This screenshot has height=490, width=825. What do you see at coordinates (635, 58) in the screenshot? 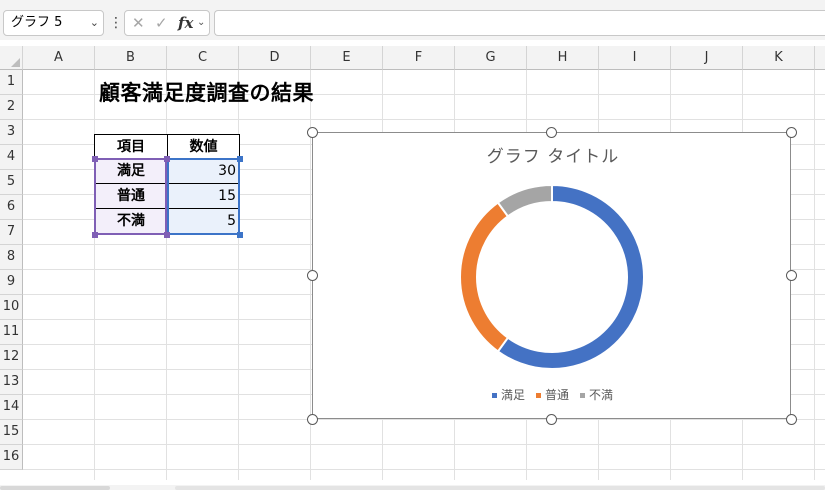
I see `column-header-i: I` at bounding box center [635, 58].